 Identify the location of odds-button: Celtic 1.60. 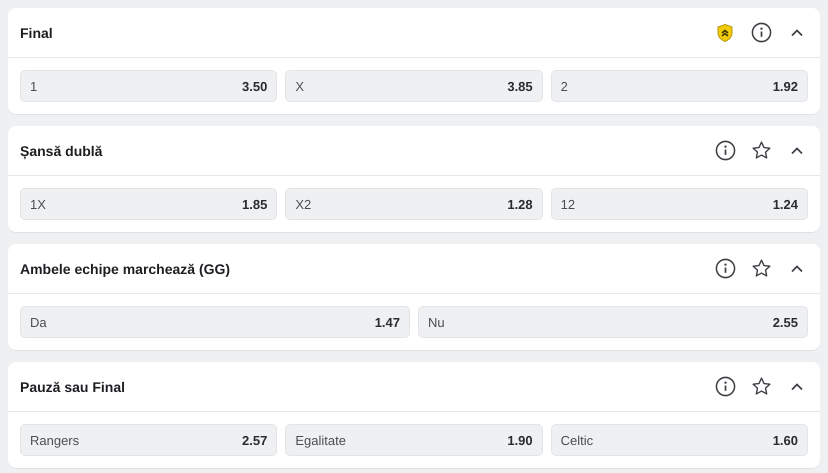
(679, 440).